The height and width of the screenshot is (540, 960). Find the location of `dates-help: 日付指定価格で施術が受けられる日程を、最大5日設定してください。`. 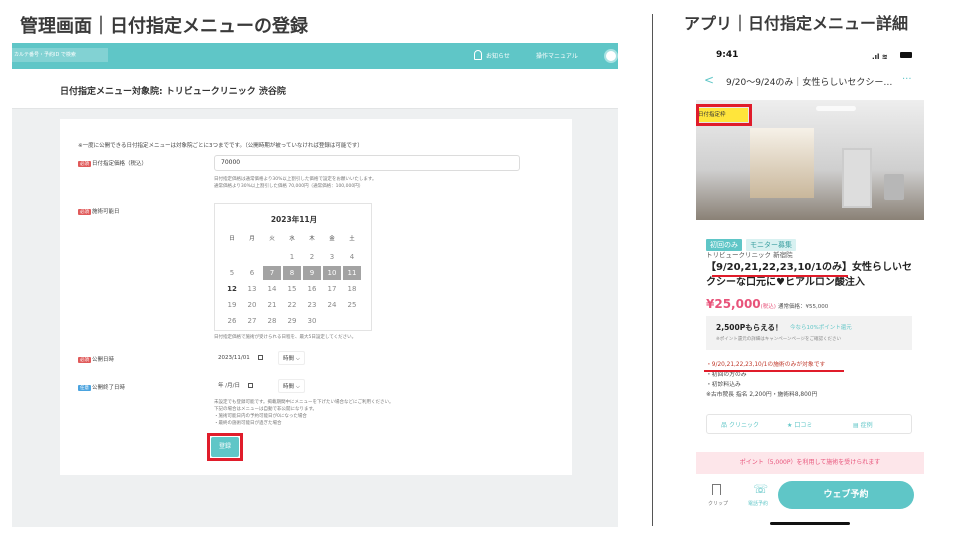

dates-help: 日付指定価格で施術が受けられる日程を、最大5日設定してください。 is located at coordinates (285, 337).